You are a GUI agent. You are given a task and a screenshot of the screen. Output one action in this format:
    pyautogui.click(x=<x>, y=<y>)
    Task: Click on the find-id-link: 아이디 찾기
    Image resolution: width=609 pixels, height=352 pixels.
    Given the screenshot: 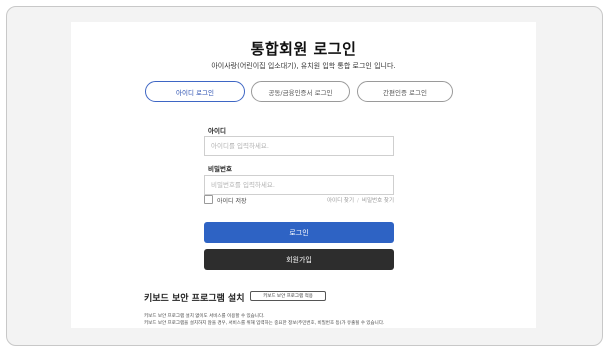 What is the action you would take?
    pyautogui.click(x=340, y=201)
    